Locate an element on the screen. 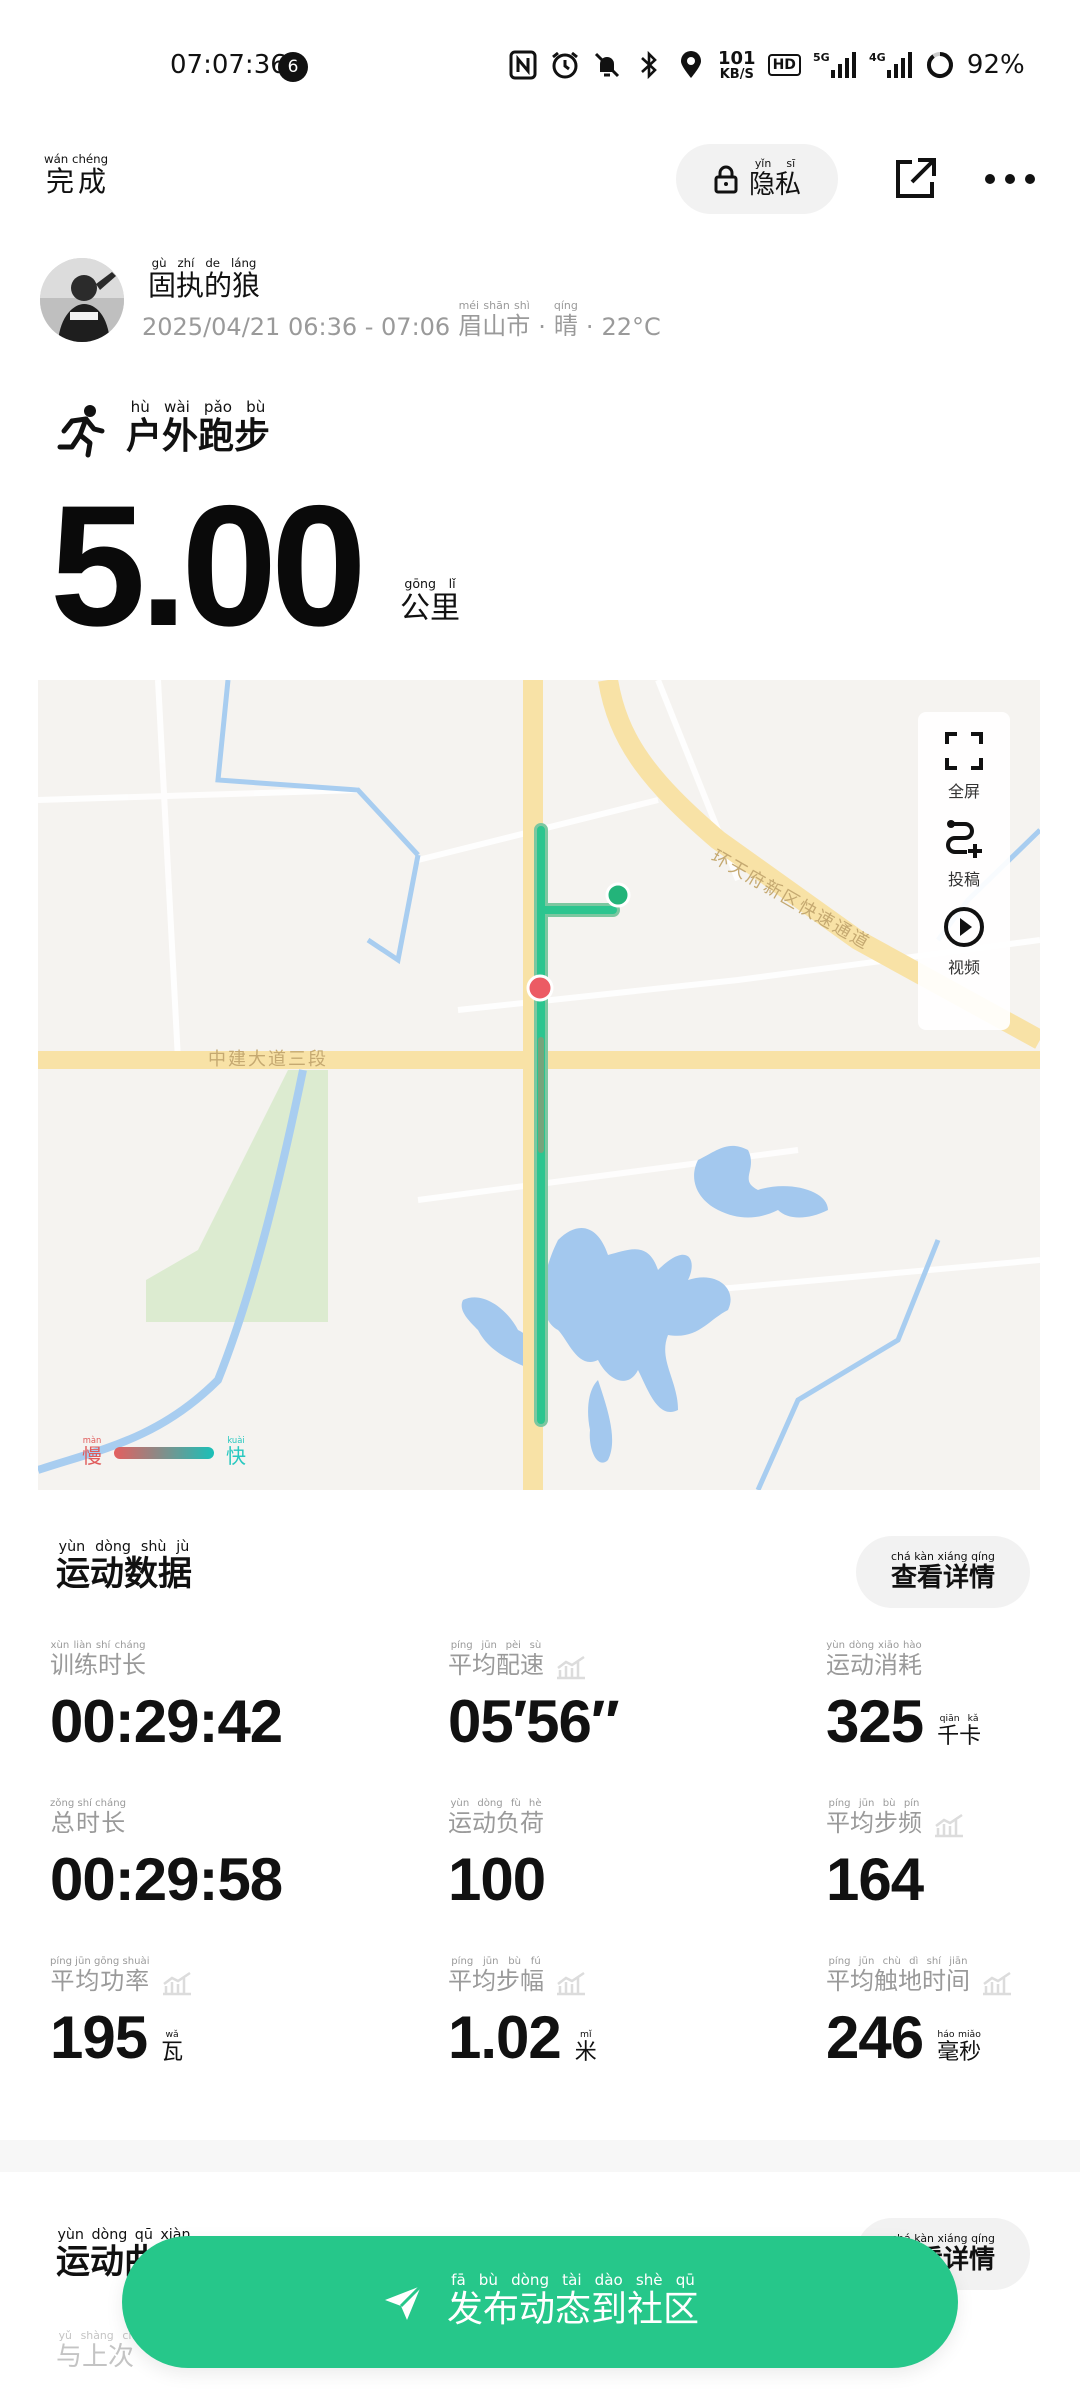 This screenshot has width=1080, height=2400. stat-value: 325 千卡qiān kǎ is located at coordinates (904, 1721).